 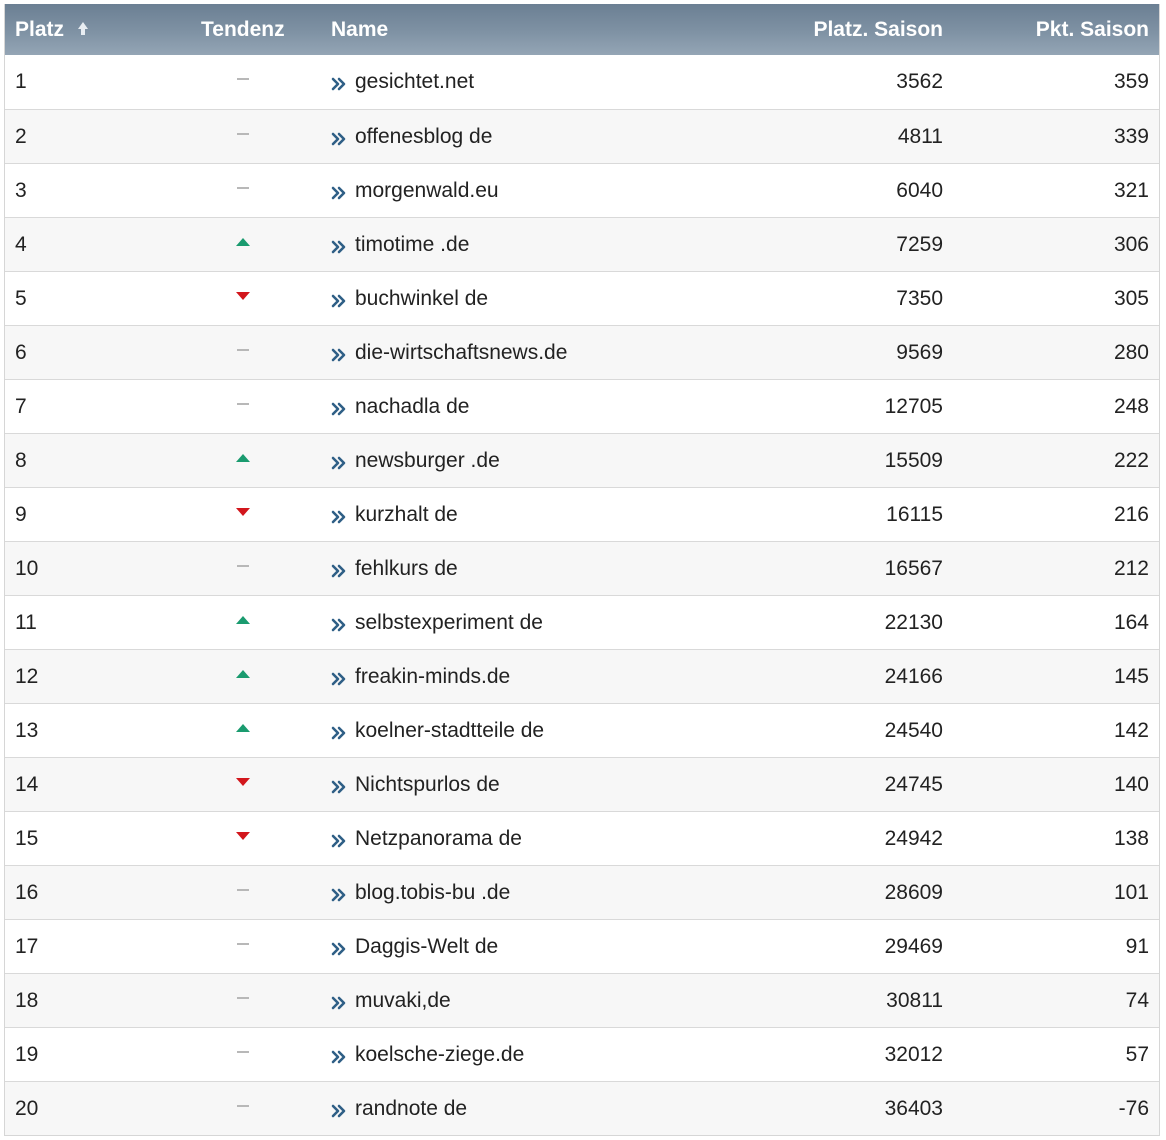 I want to click on cell-platz: 14, so click(x=27, y=784).